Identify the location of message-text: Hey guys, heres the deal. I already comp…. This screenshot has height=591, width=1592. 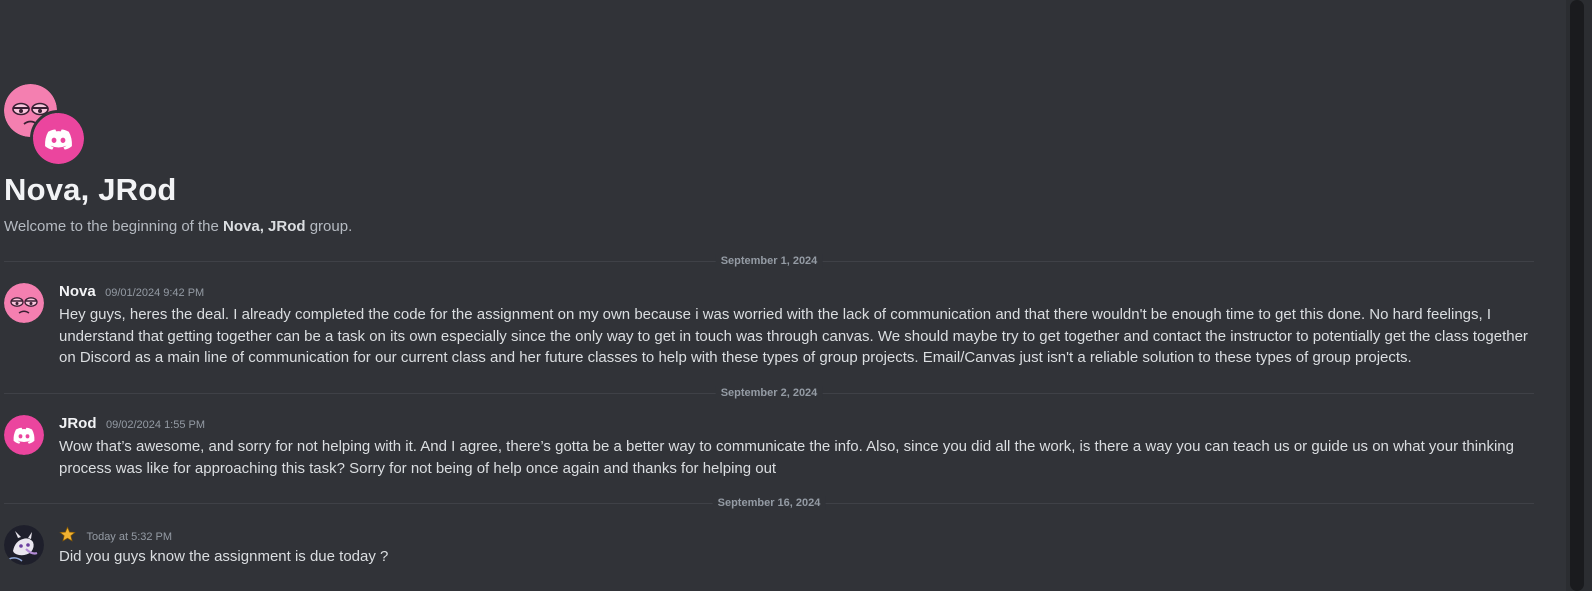
(793, 336).